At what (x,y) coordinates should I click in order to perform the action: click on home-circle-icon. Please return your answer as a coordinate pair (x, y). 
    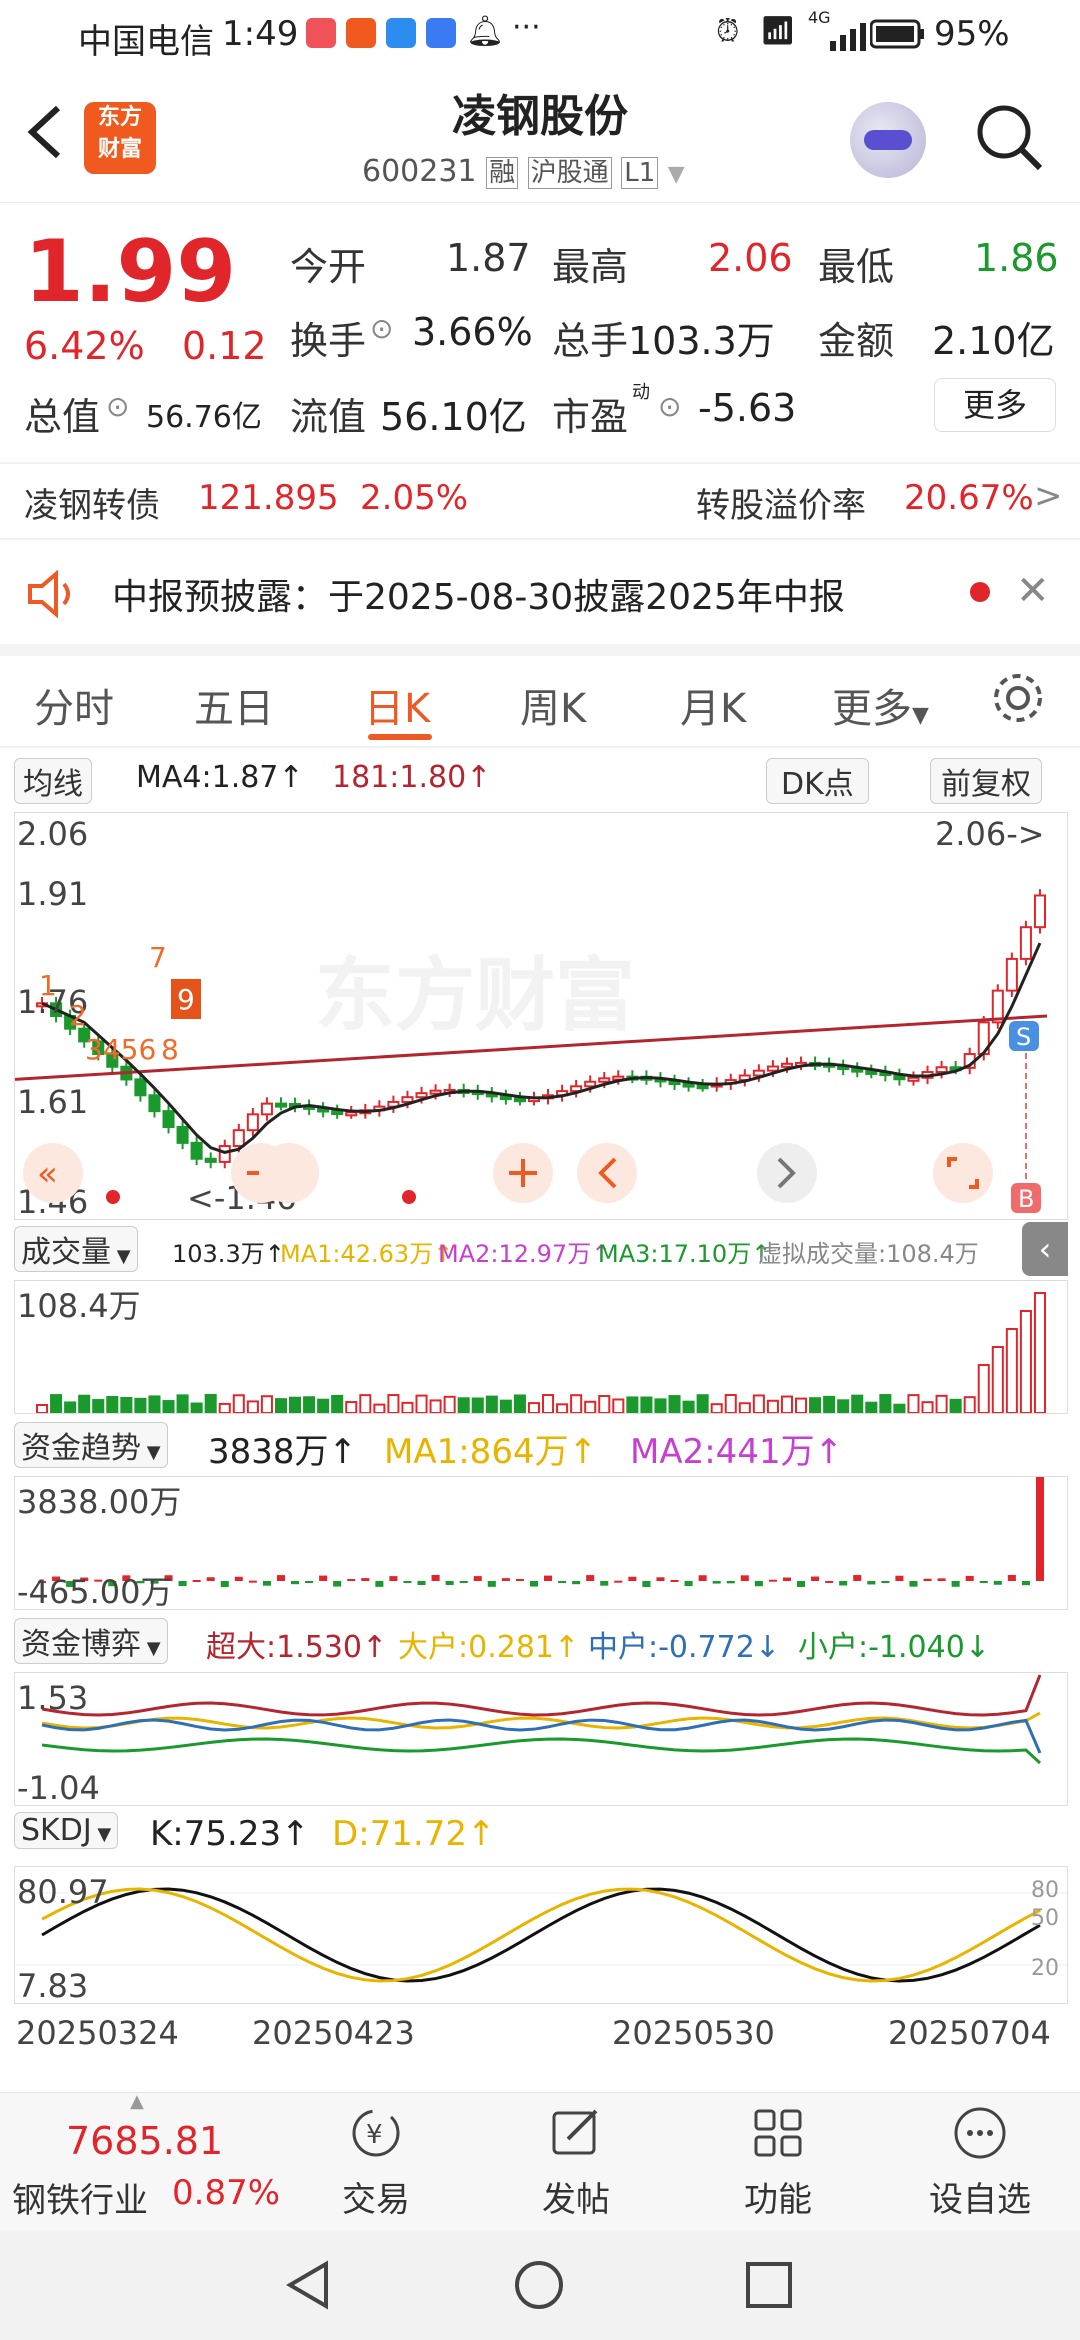
    Looking at the image, I should click on (539, 2287).